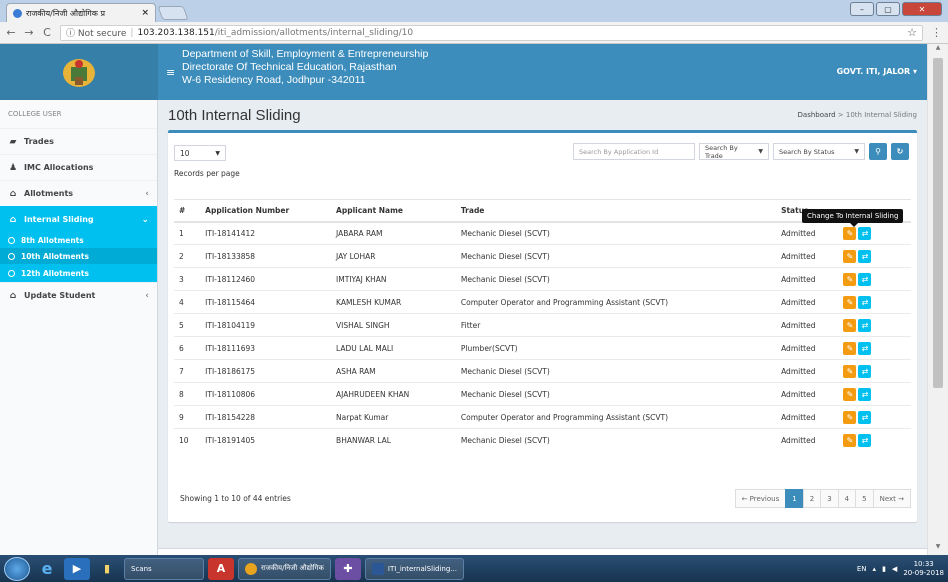  I want to click on clock: 10:33 20-09-2018, so click(923, 569).